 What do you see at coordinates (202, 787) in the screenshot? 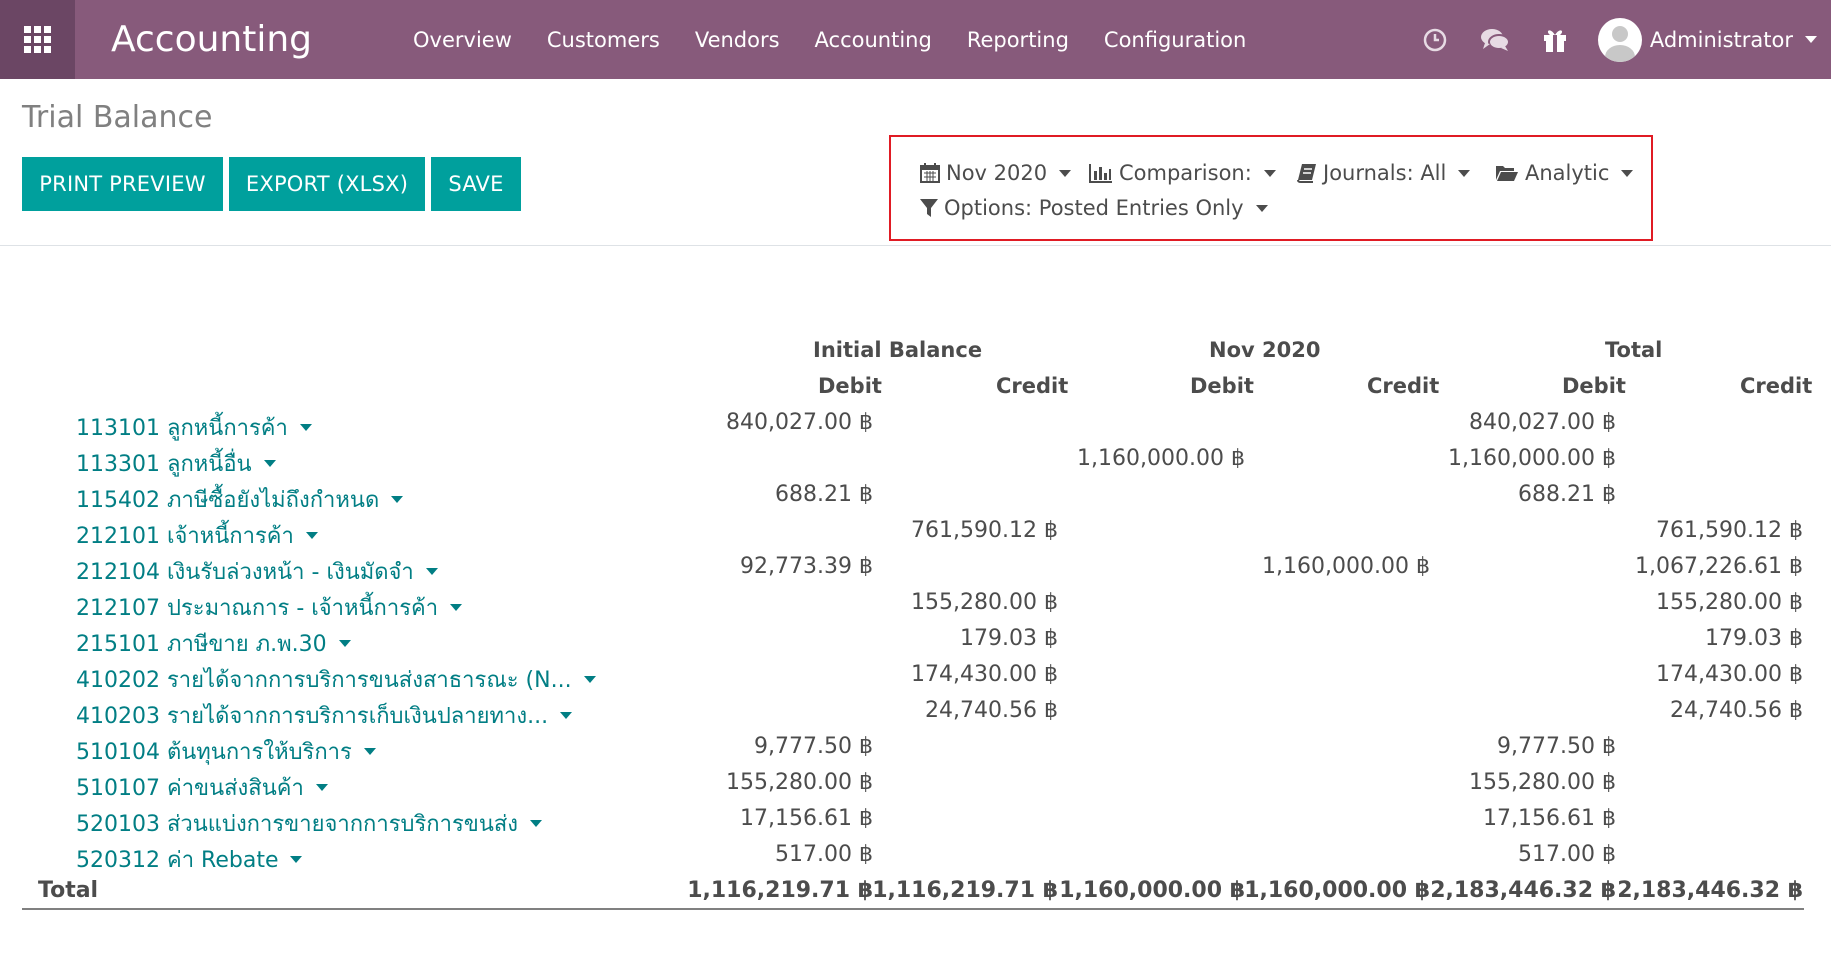
I see `account-row-label: 510107 ค่าขนส่งสินค้า` at bounding box center [202, 787].